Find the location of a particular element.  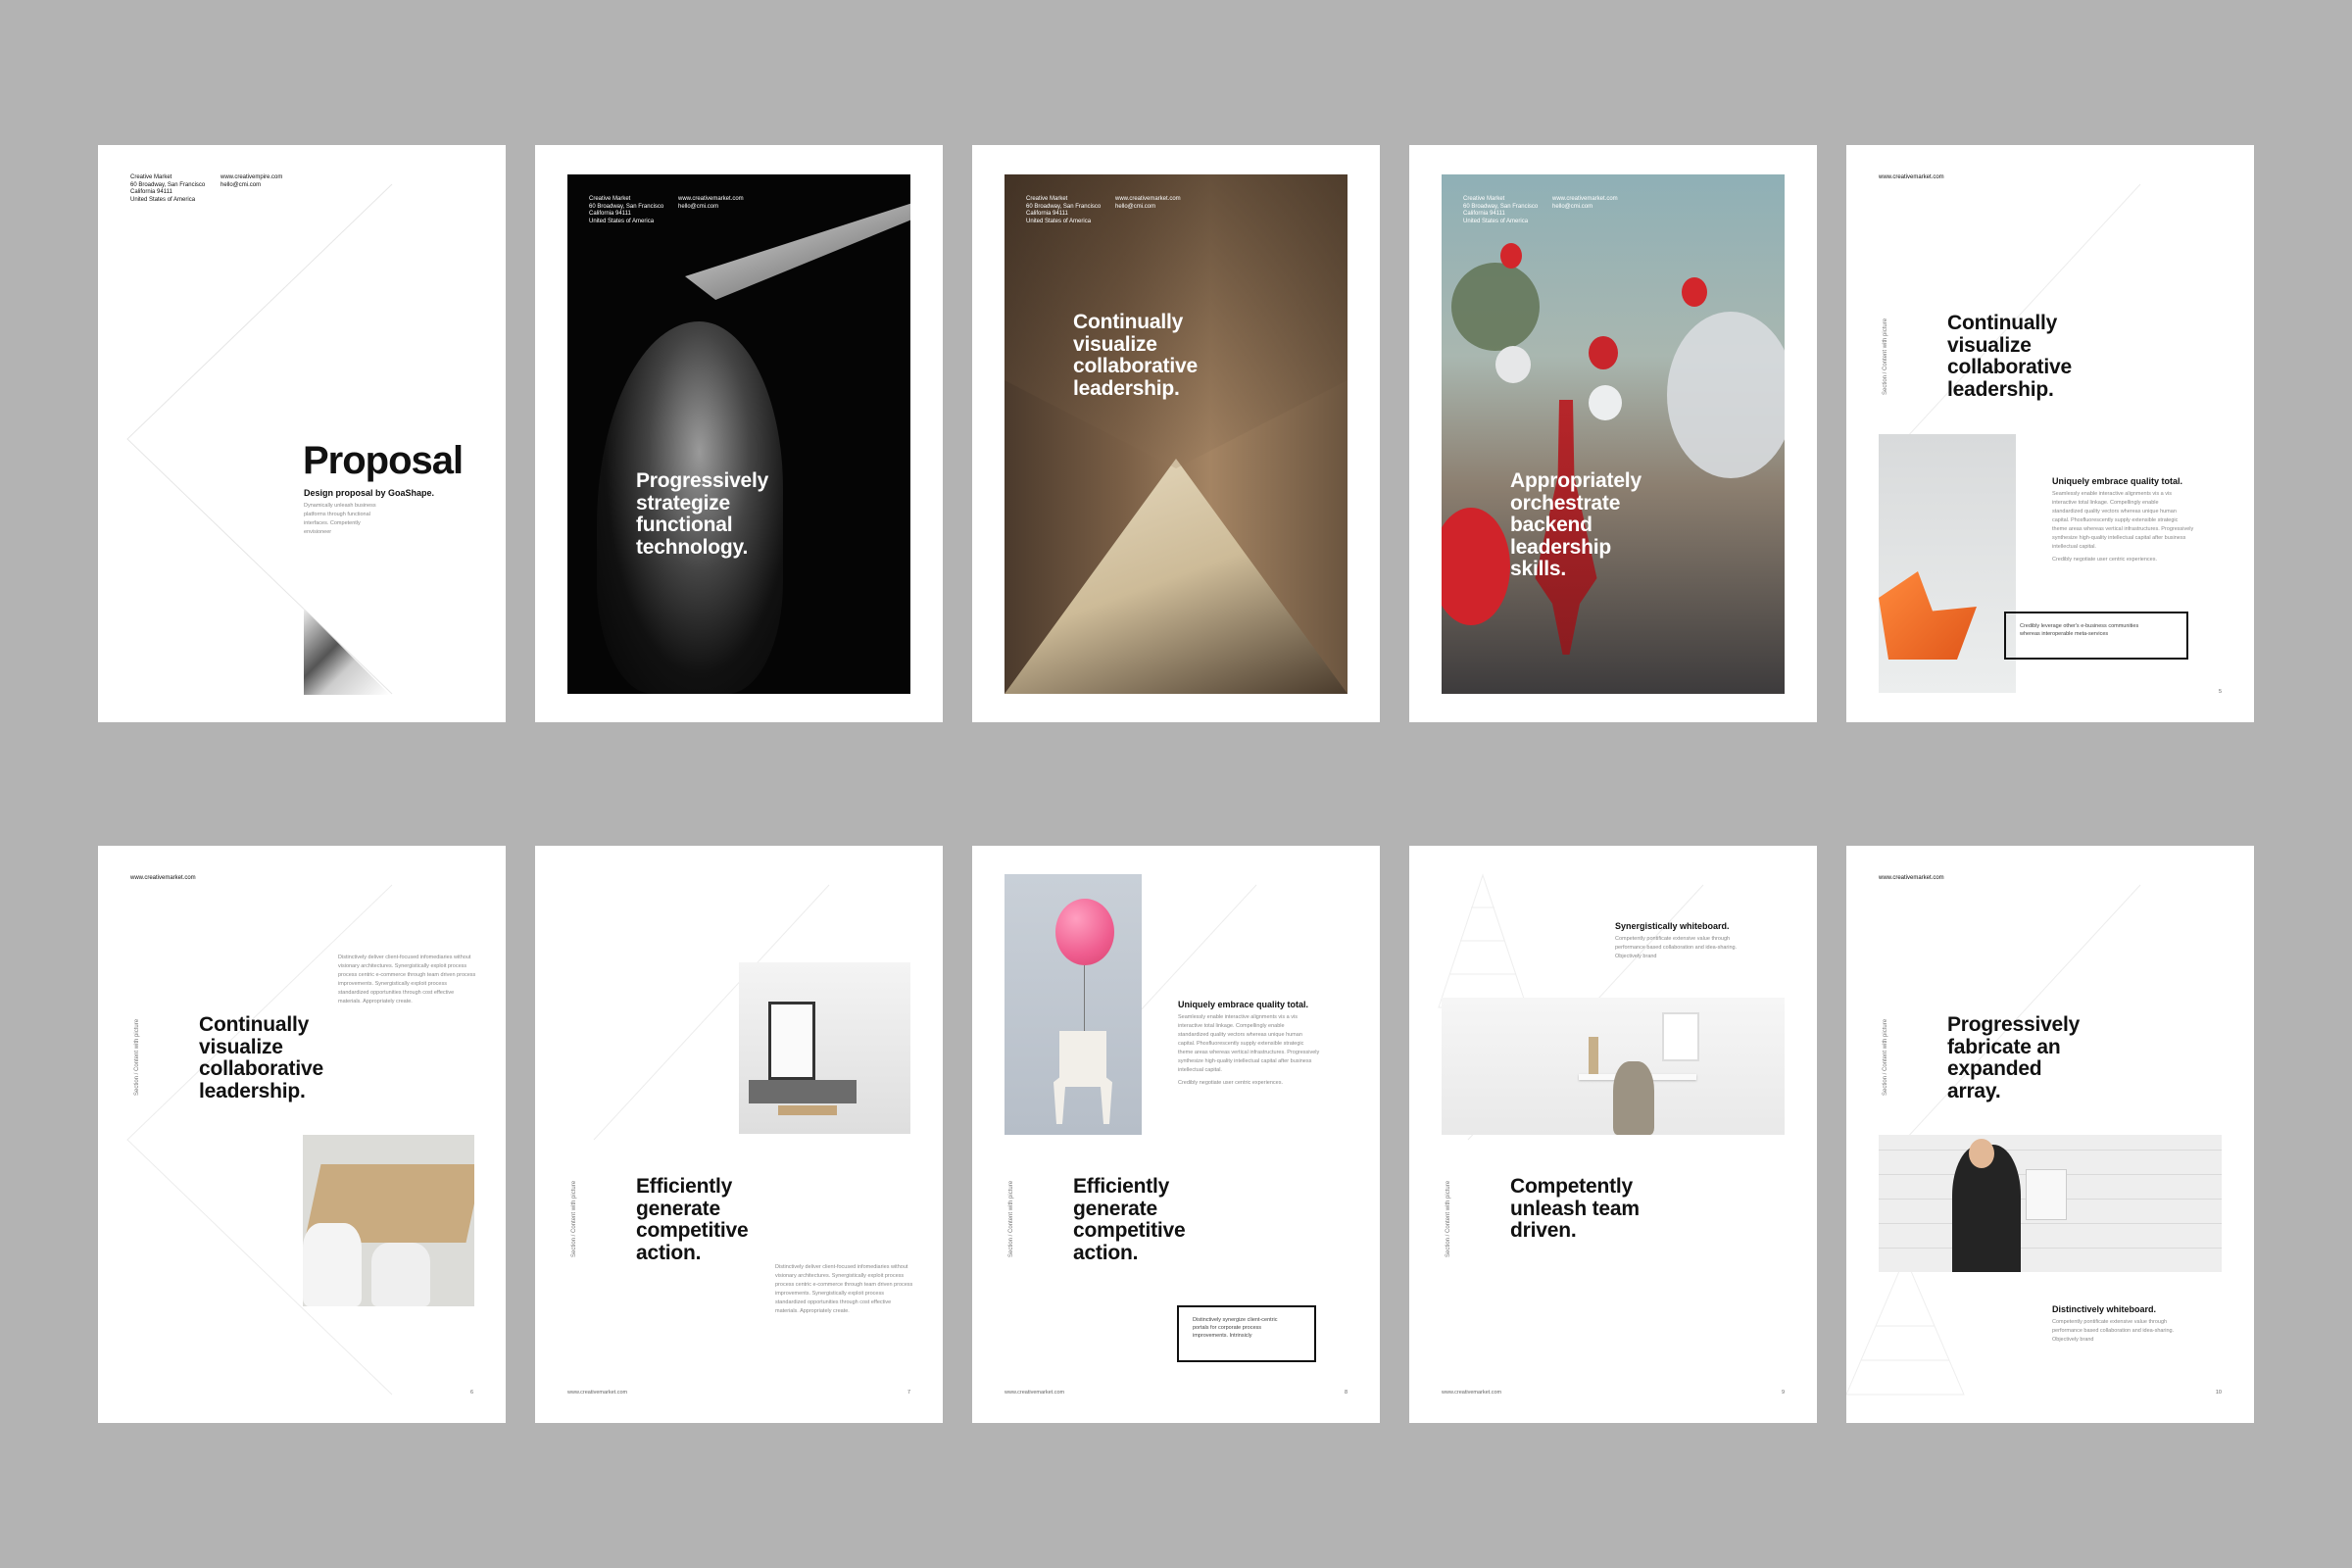

orange-boat-shape is located at coordinates (1928, 615).